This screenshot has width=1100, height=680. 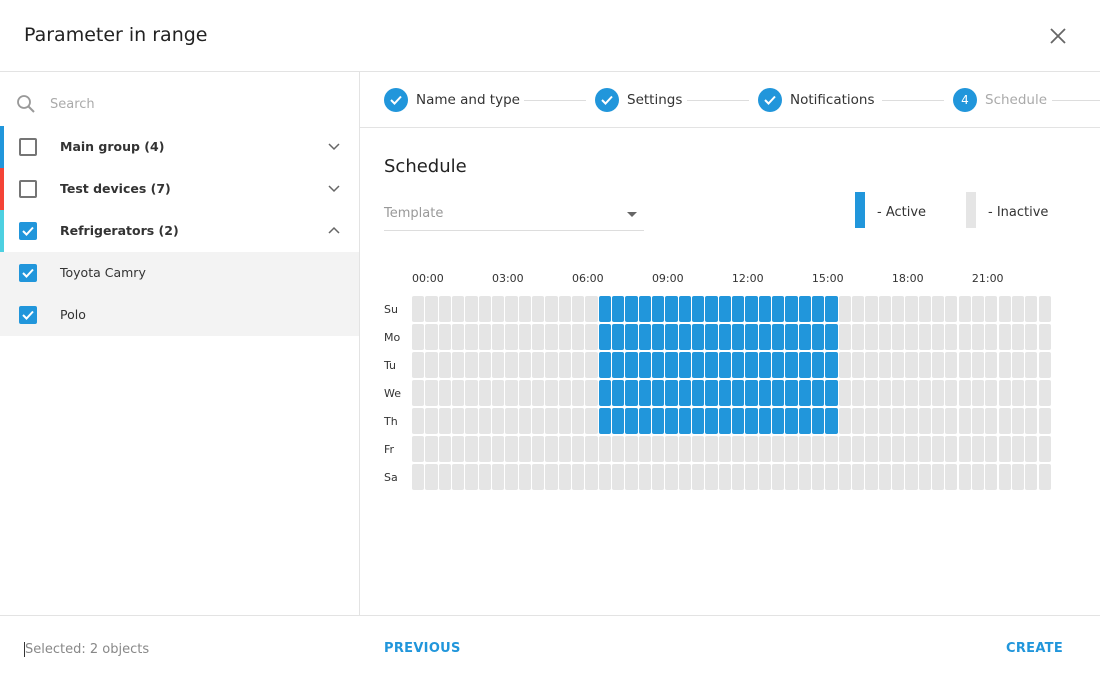 I want to click on tree-group-refrigerators: Refrigerators (2), so click(x=179, y=231).